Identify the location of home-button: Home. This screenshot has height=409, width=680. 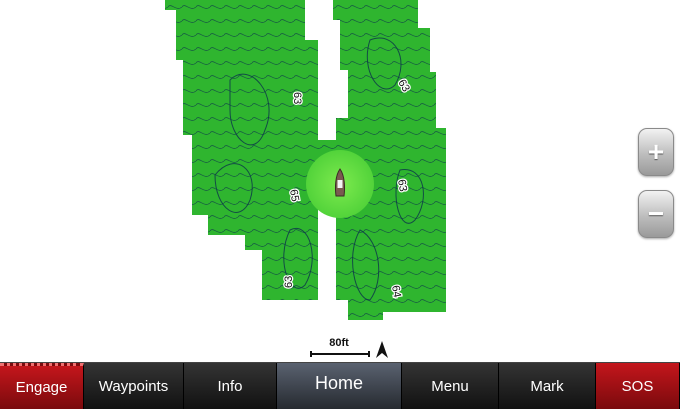
(339, 386).